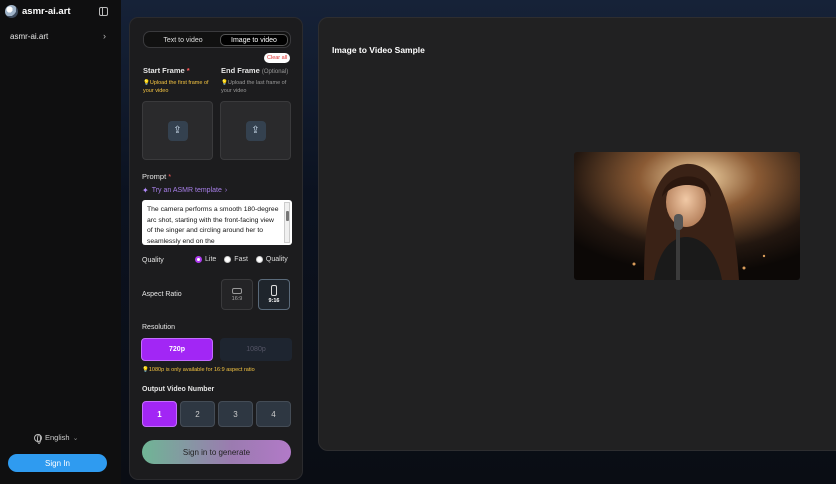  Describe the element at coordinates (58, 36) in the screenshot. I see `sidebar-item-asmr: asmr-ai.art ›` at that location.